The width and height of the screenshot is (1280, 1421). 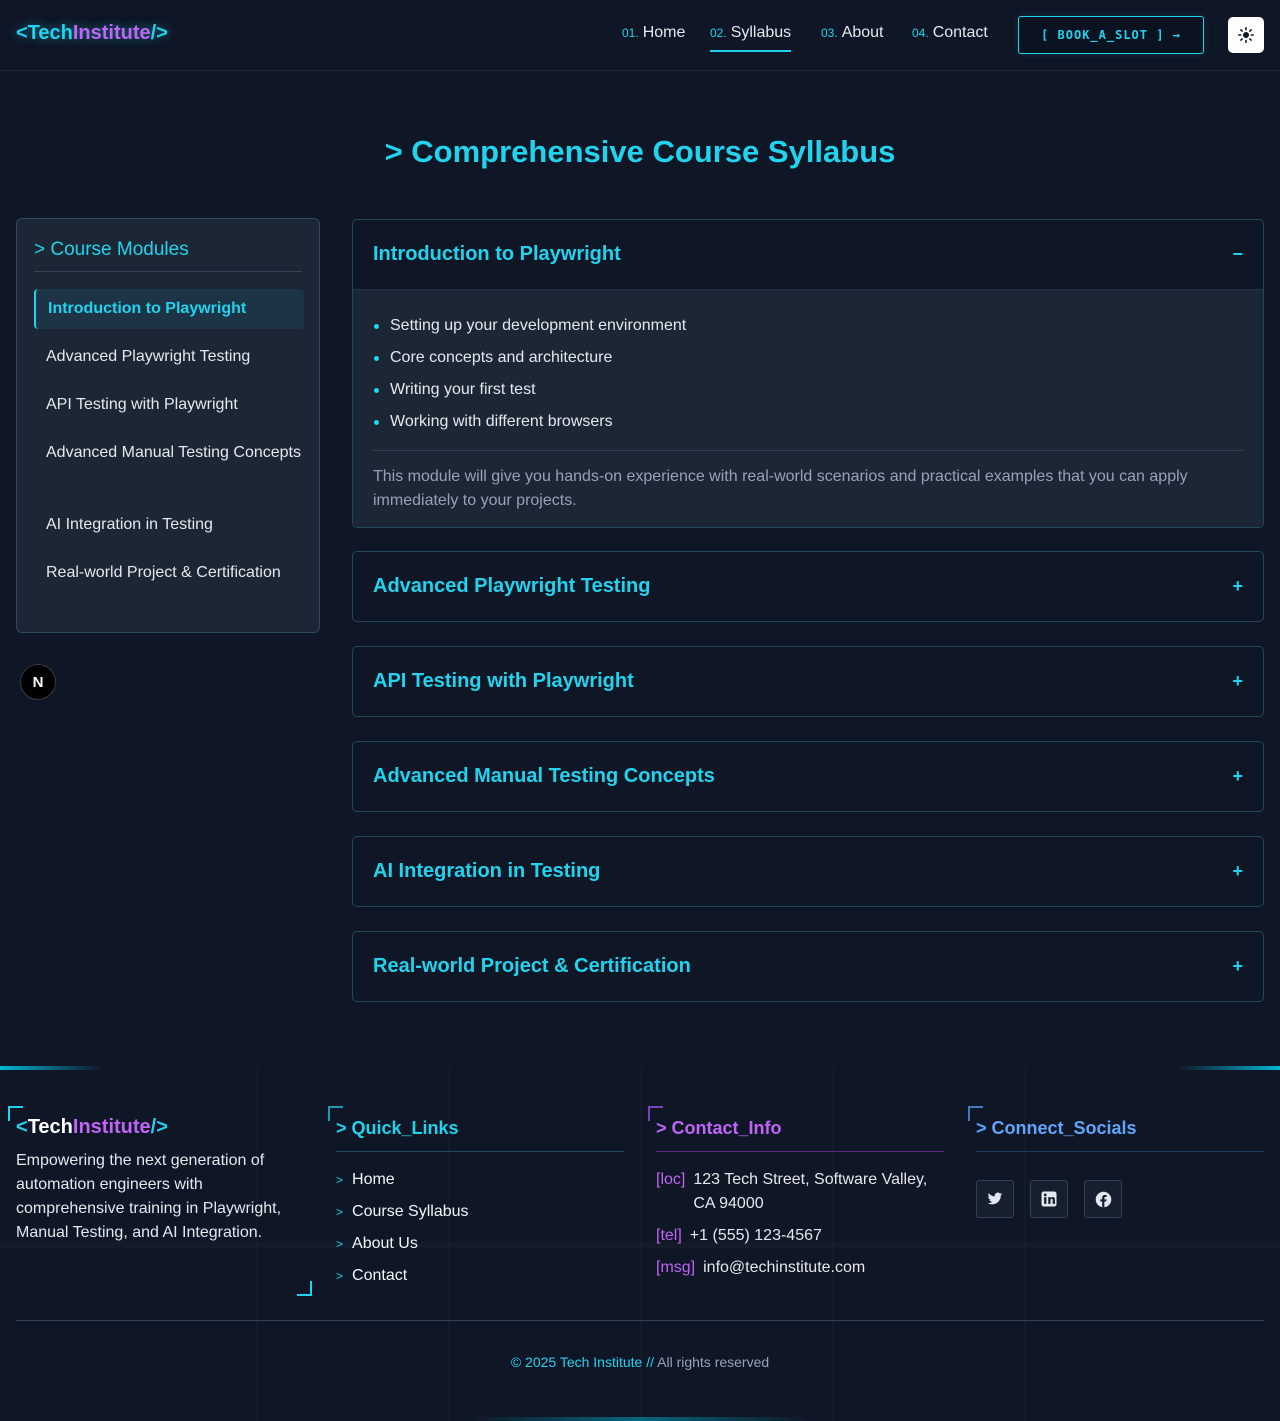 I want to click on footer-link-home: > Home, so click(x=480, y=1180).